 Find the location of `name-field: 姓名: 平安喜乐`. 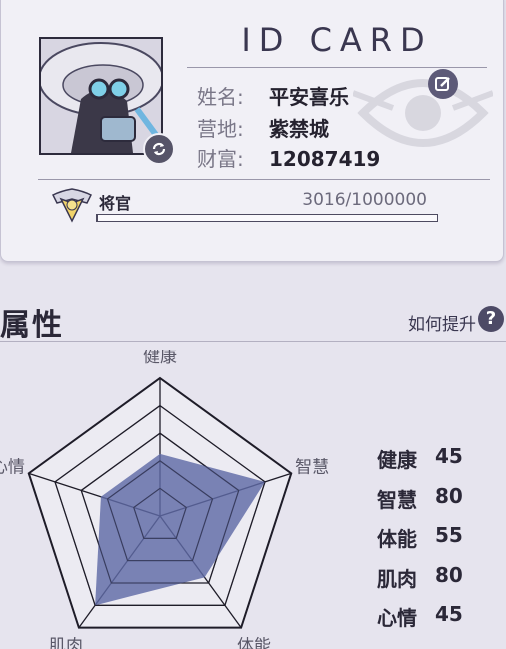

name-field: 姓名: 平安喜乐 is located at coordinates (273, 95).